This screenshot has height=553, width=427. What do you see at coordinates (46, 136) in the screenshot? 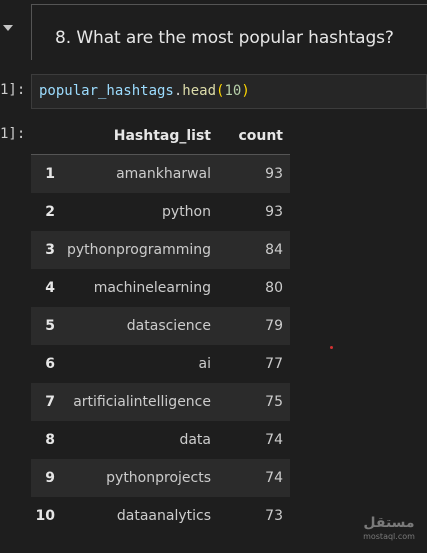
I see `column-header-index` at bounding box center [46, 136].